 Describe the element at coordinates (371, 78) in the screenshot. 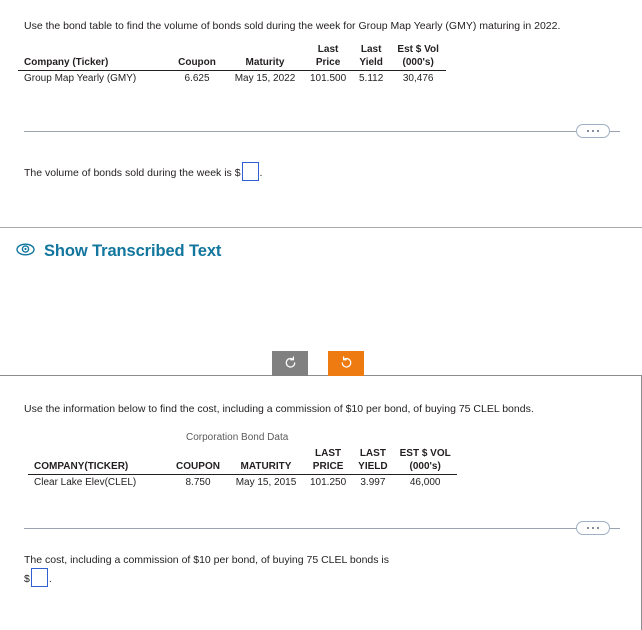

I see `cell-last-yield: 5.112` at that location.